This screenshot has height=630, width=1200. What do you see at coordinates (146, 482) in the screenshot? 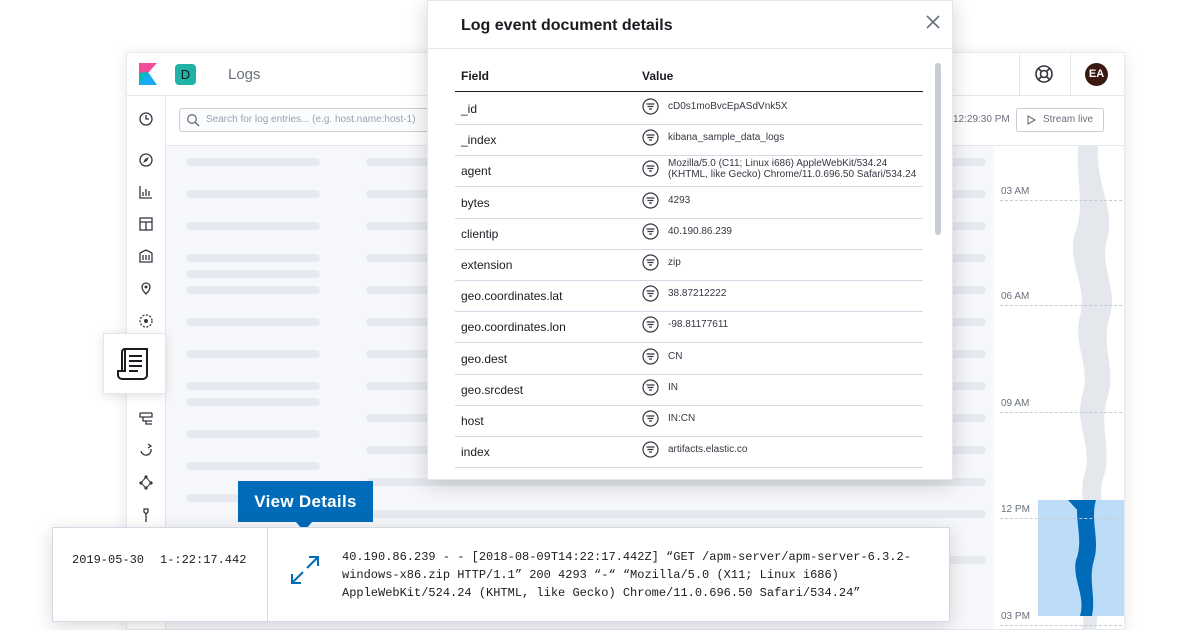
I see `graph-icon` at bounding box center [146, 482].